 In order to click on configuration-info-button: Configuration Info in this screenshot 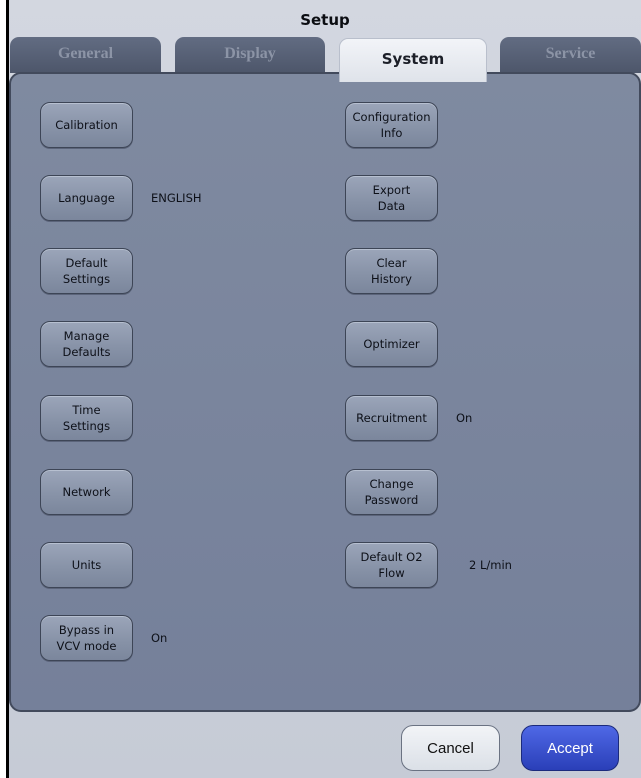, I will do `click(391, 125)`.